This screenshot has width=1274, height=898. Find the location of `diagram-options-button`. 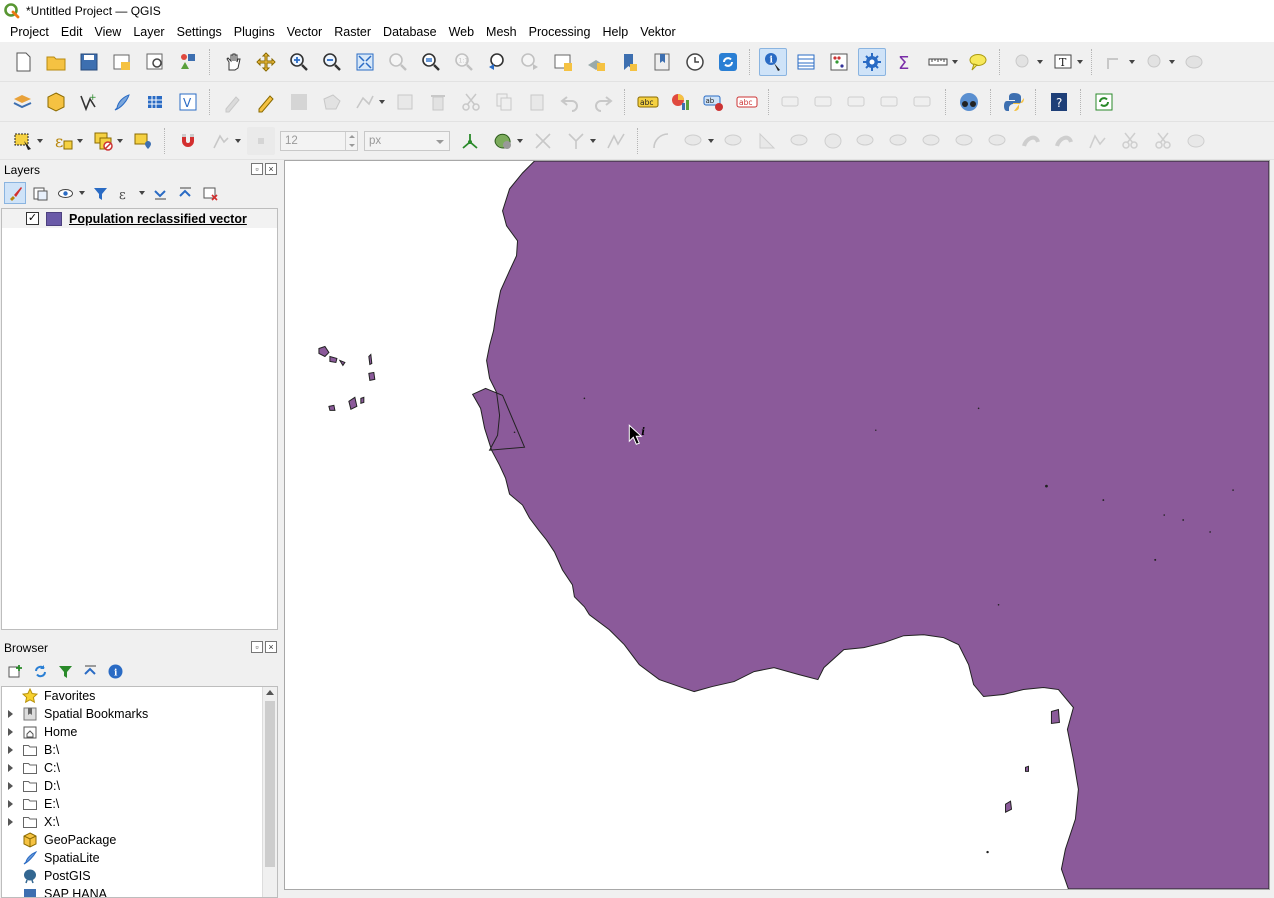

diagram-options-button is located at coordinates (681, 102).